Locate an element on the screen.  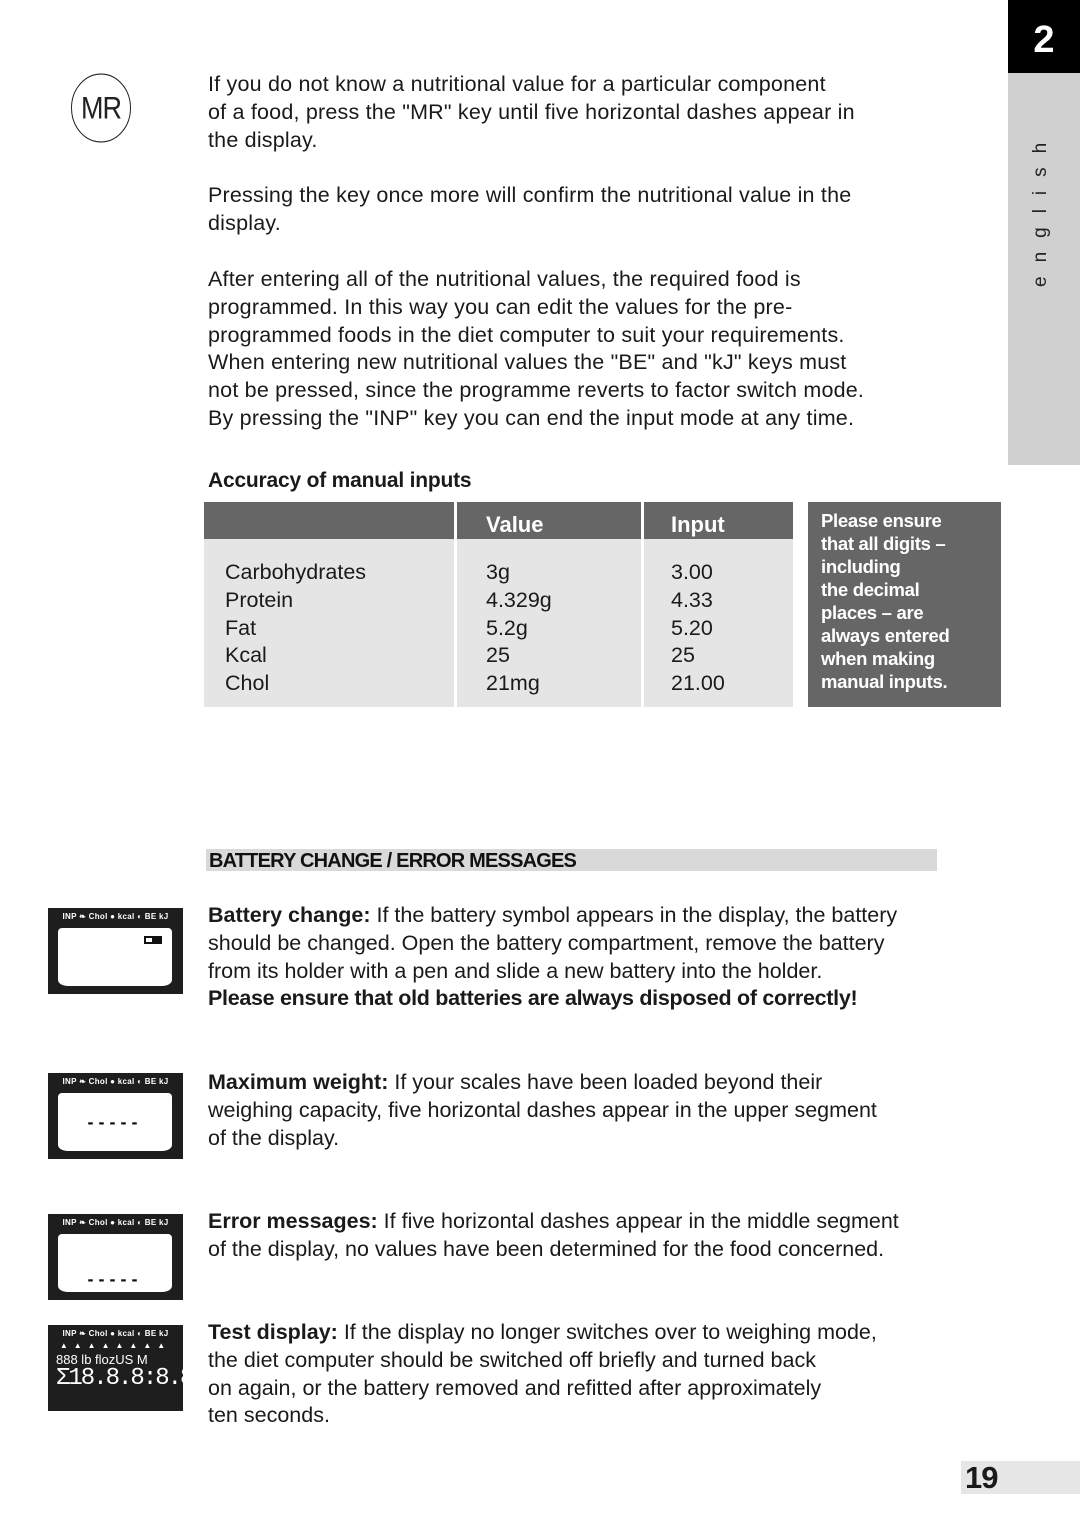
entry-term: Maximum weight: is located at coordinates (298, 1082).